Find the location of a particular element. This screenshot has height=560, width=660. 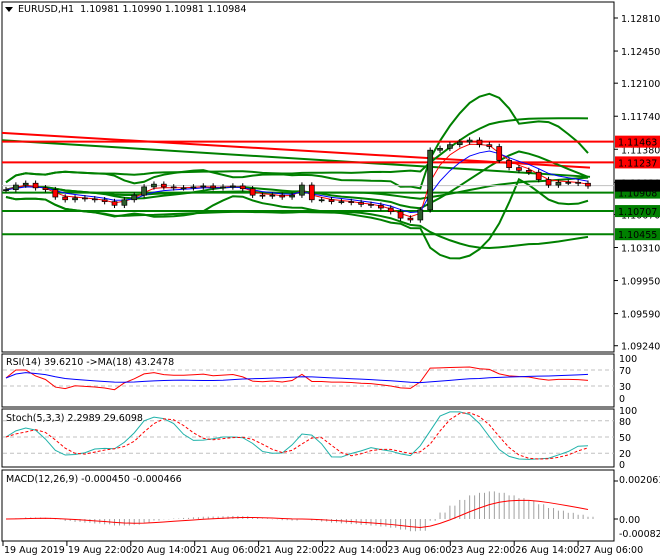

macd-signal-line is located at coordinates (297, 513).